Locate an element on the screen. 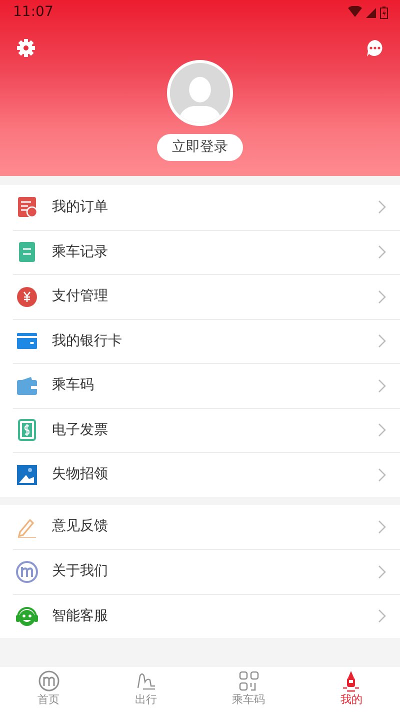 Image resolution: width=400 pixels, height=712 pixels. signal-icon is located at coordinates (371, 12).